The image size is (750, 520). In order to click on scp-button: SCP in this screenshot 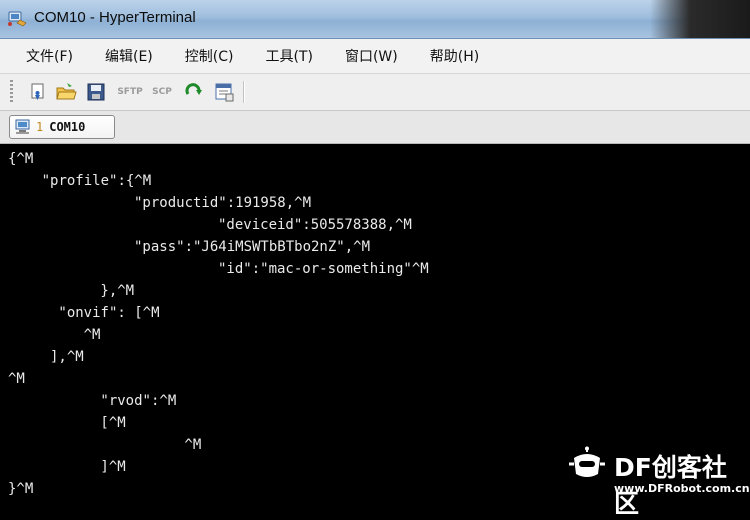, I will do `click(162, 92)`.